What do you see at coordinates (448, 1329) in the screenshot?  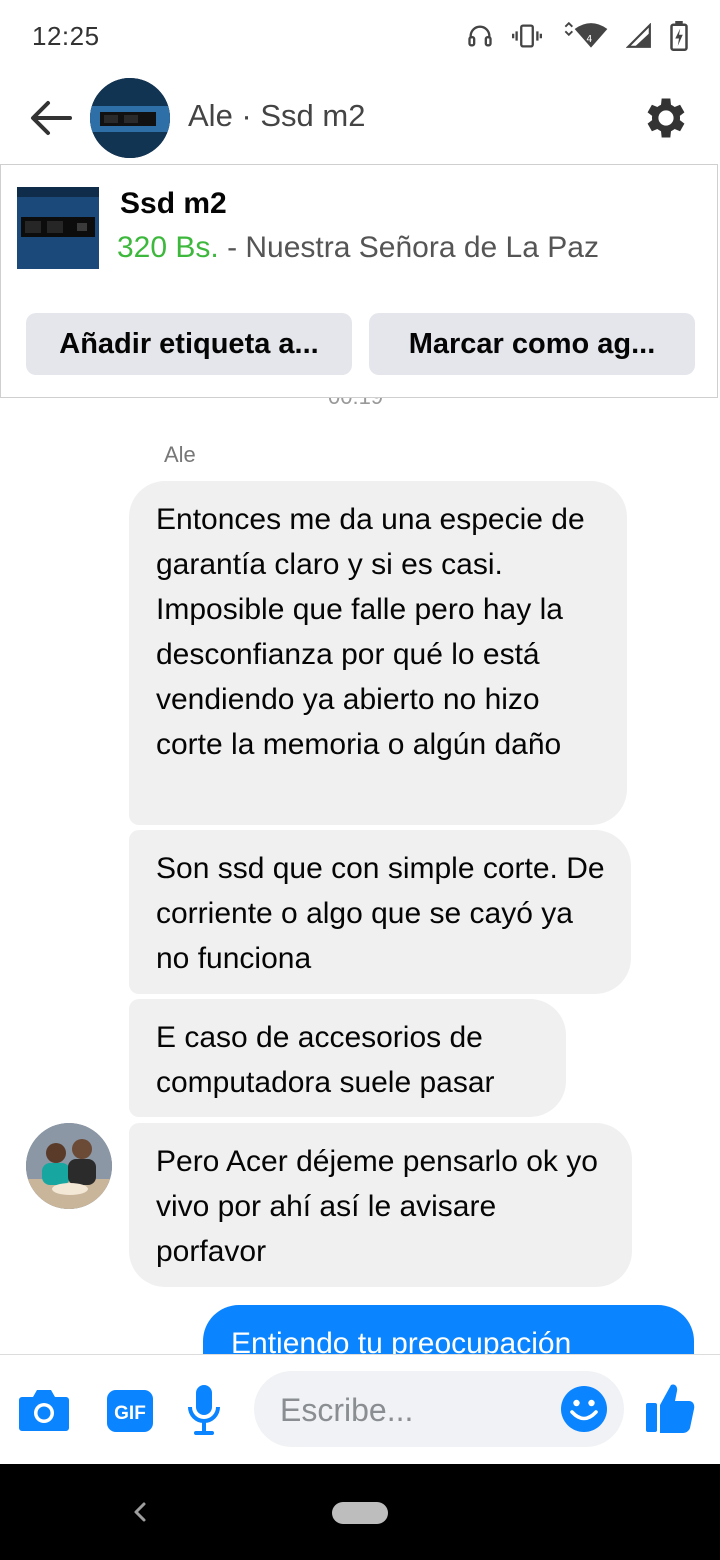 I see `outgoing-message-bubble: Entiendo tu preocupación` at bounding box center [448, 1329].